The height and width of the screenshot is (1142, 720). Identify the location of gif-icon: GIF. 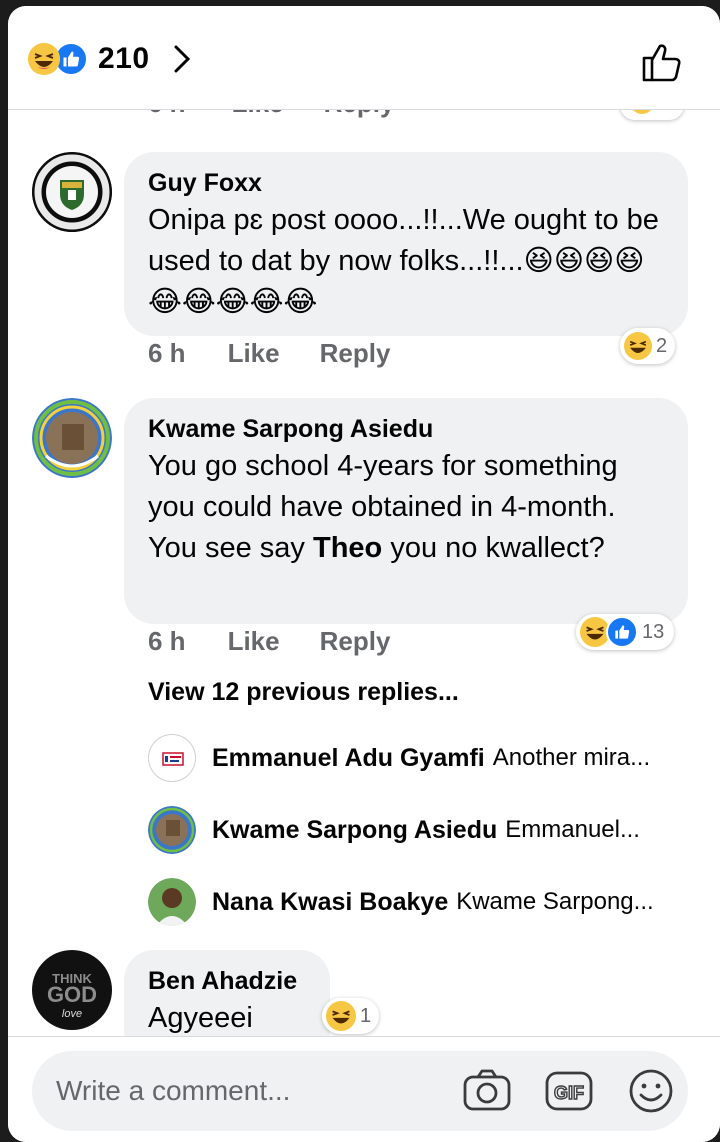
(569, 1091).